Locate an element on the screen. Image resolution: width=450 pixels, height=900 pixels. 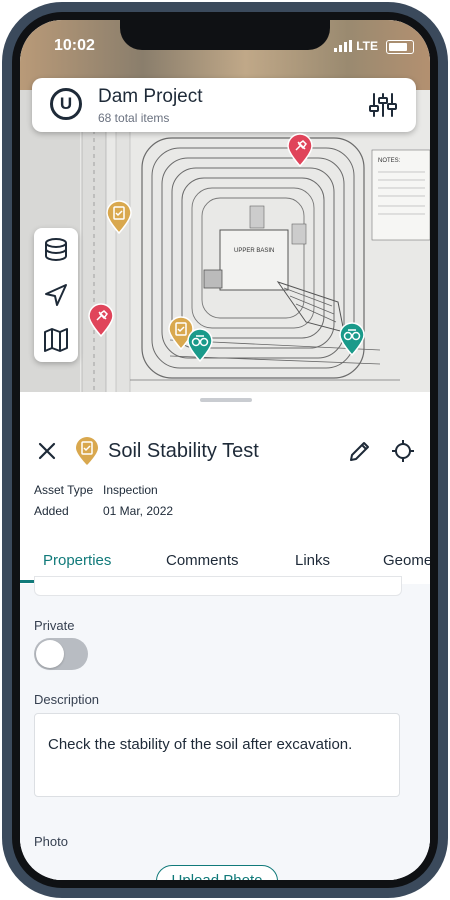
previous-field-edge is located at coordinates (218, 586).